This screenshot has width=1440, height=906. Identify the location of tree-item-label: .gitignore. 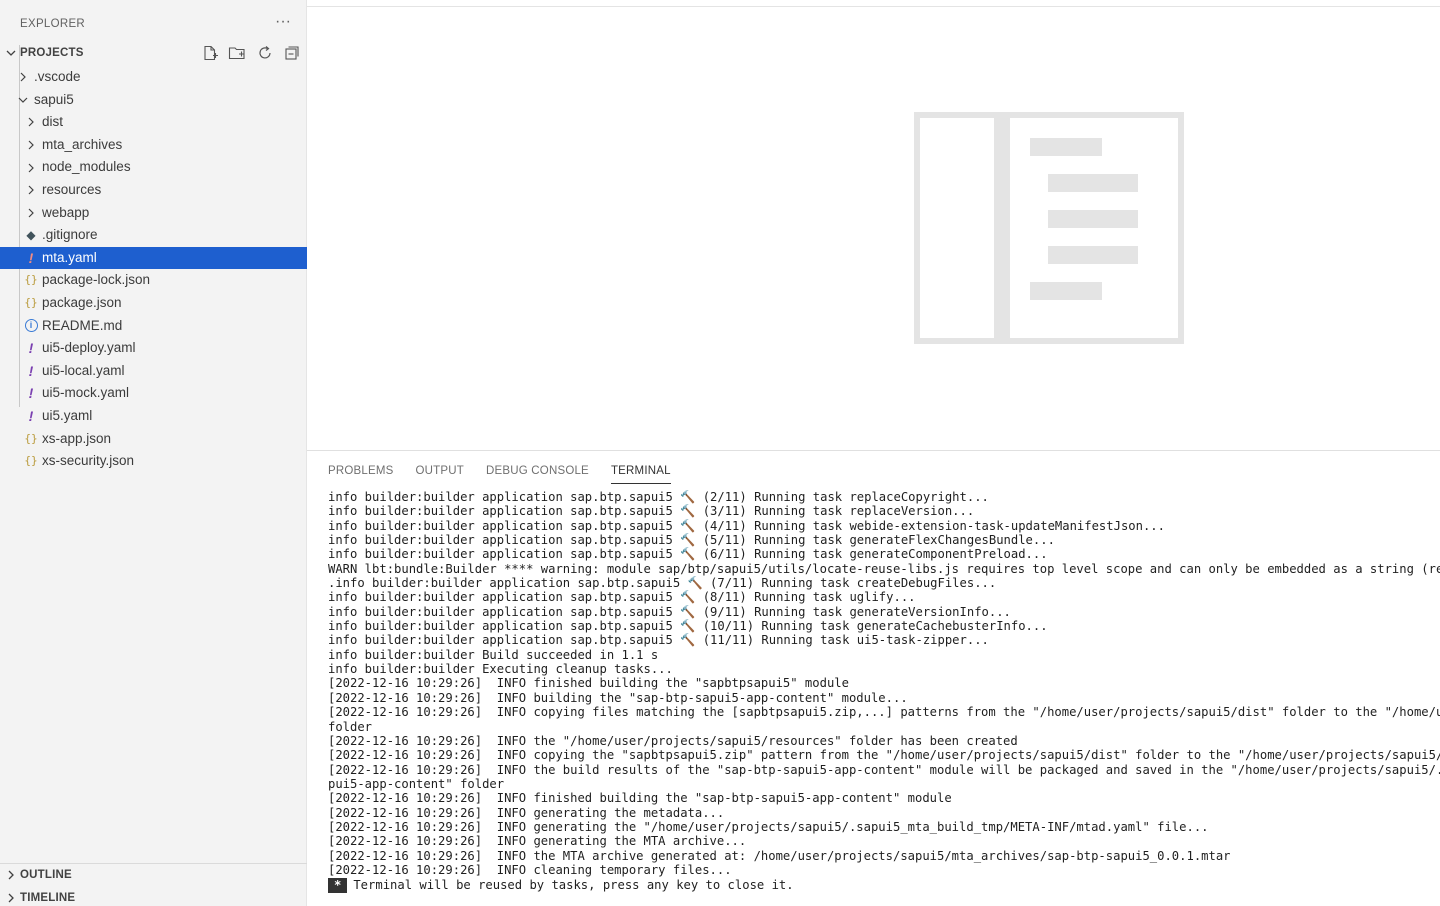
(70, 235).